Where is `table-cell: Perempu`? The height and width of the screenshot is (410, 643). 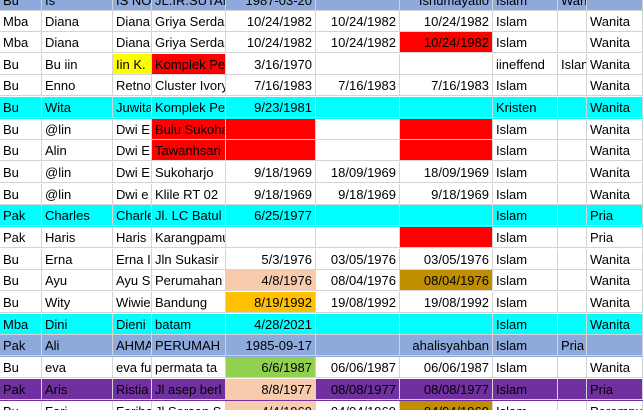 table-cell: Perempu is located at coordinates (615, 405).